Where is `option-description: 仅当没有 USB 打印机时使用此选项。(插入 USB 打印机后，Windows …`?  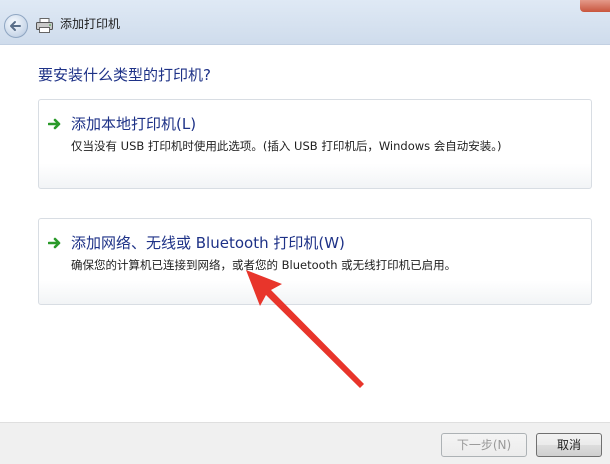
option-description: 仅当没有 USB 打印机时使用此选项。(插入 USB 打印机后，Windows … is located at coordinates (286, 146).